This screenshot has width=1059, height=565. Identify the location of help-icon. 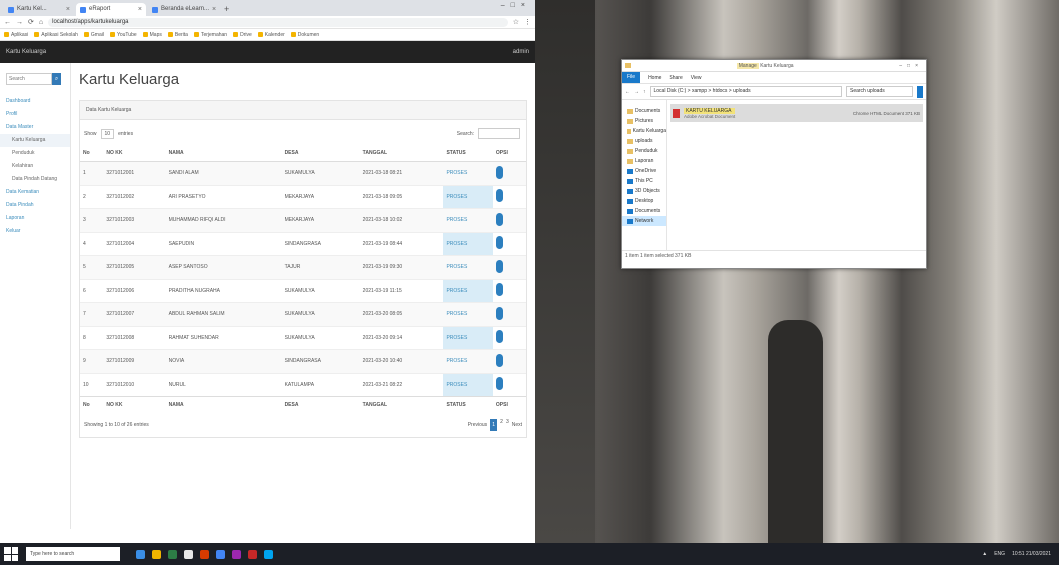
(920, 91).